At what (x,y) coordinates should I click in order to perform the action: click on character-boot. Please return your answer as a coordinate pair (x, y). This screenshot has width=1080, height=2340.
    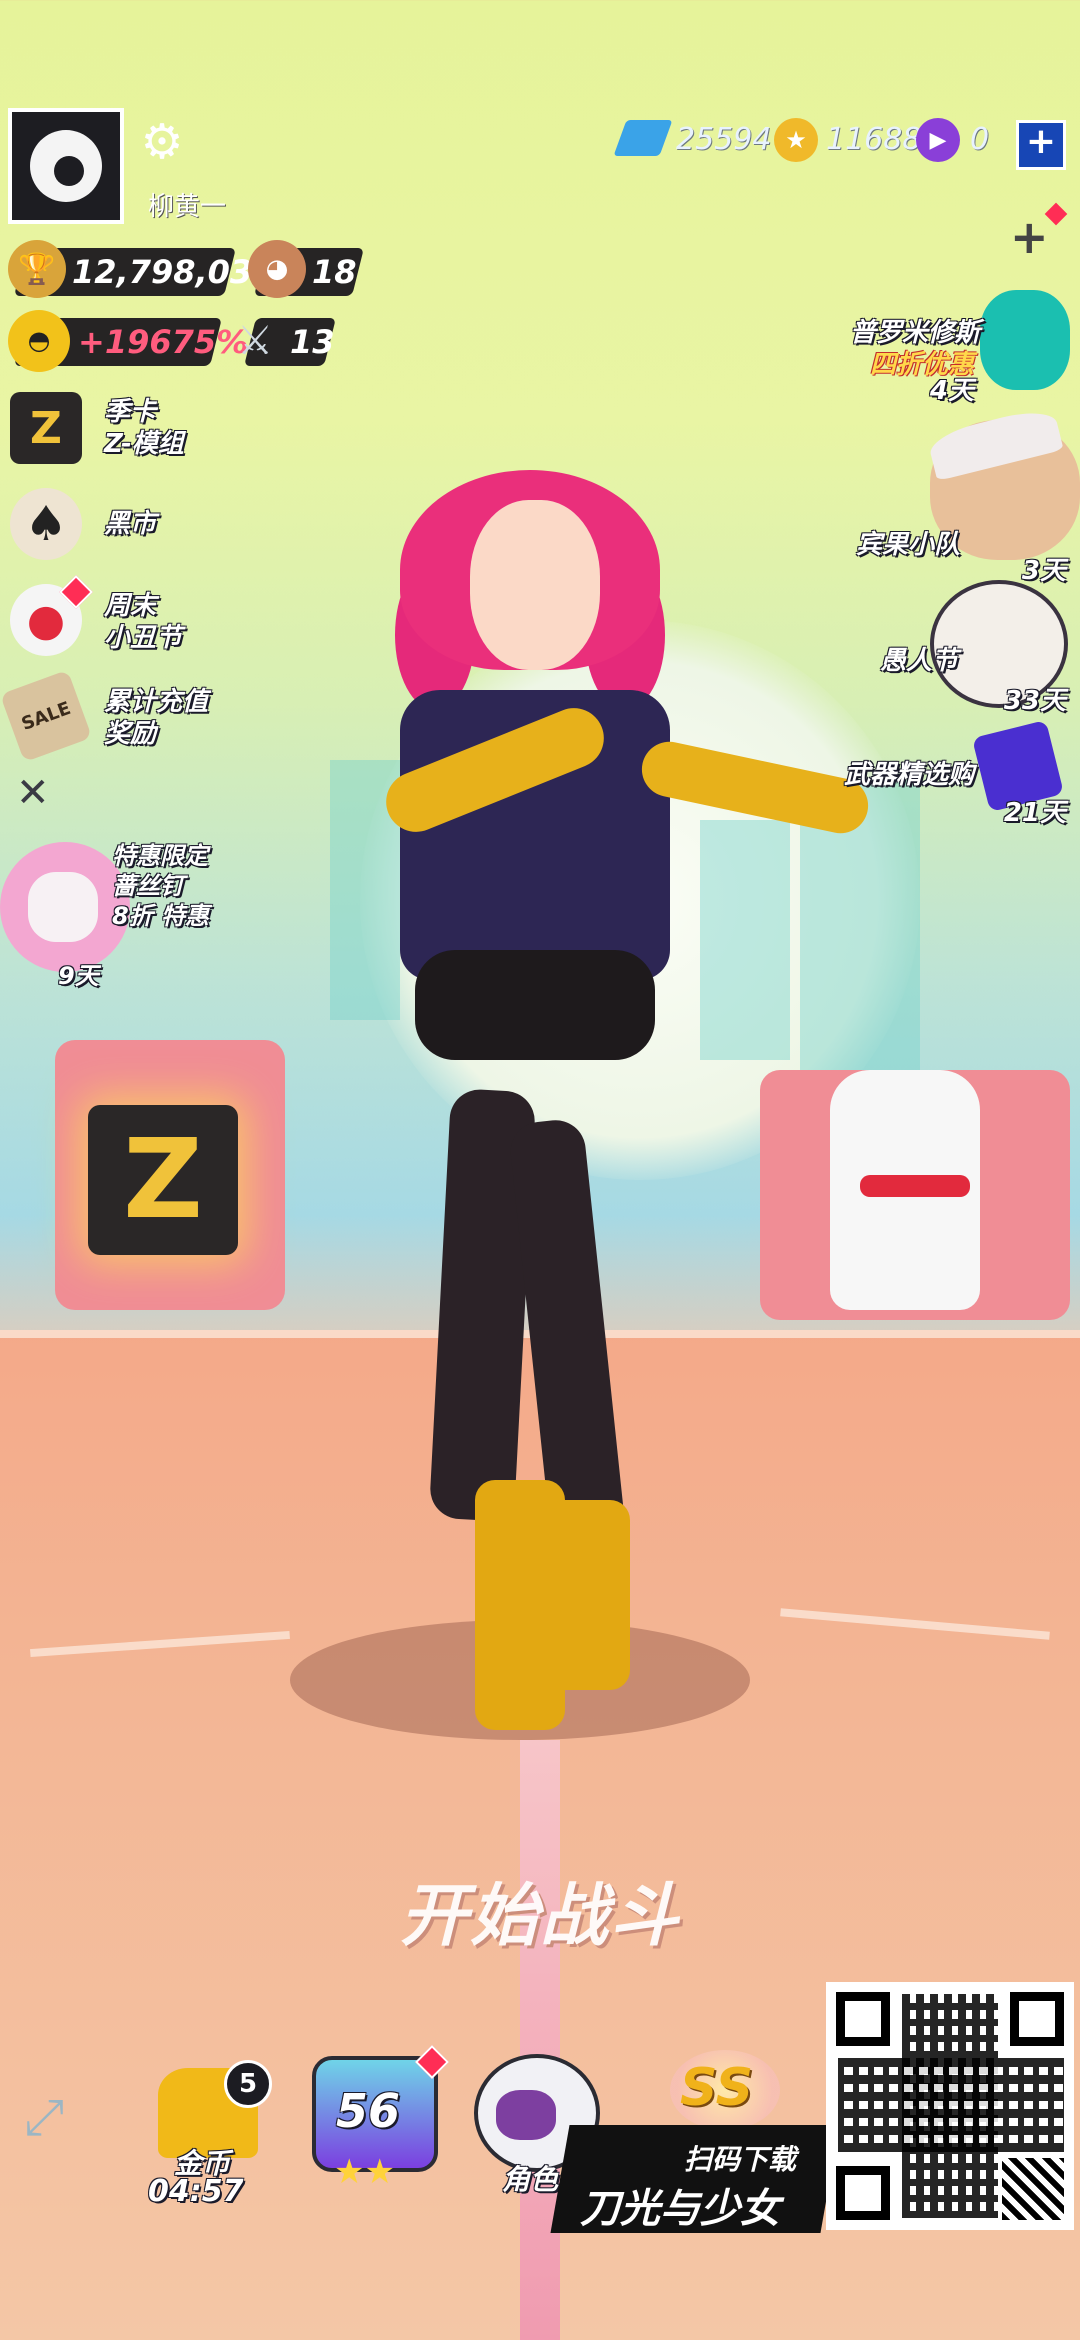
    Looking at the image, I should click on (587, 1595).